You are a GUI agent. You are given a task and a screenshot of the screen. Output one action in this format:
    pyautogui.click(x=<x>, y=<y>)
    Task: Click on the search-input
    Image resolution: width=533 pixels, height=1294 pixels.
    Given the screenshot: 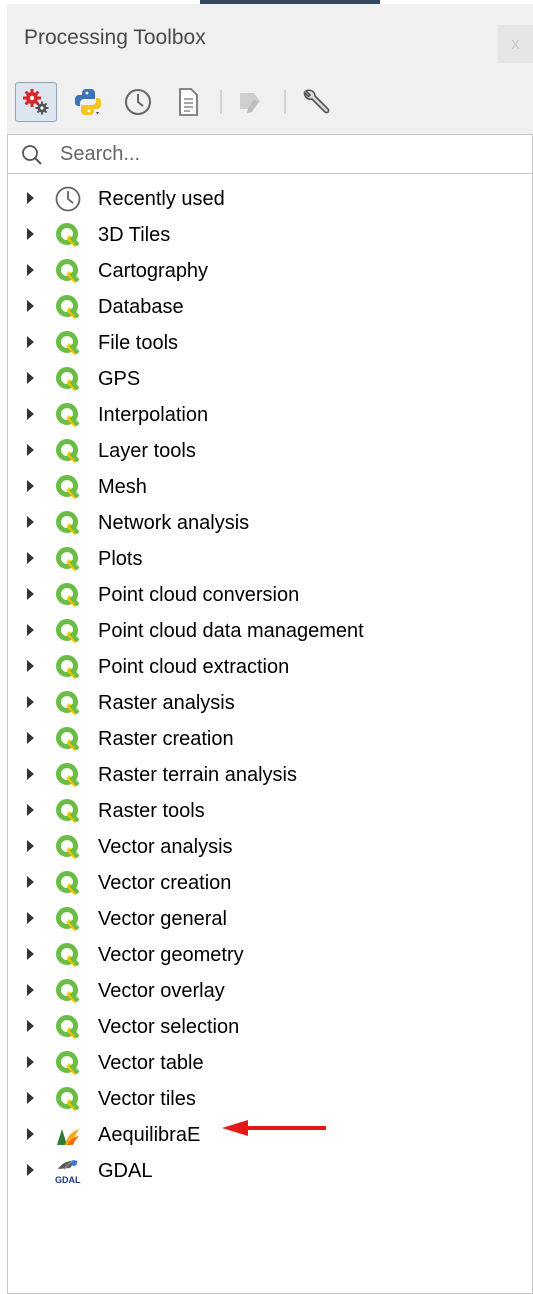 What is the action you would take?
    pyautogui.click(x=290, y=154)
    